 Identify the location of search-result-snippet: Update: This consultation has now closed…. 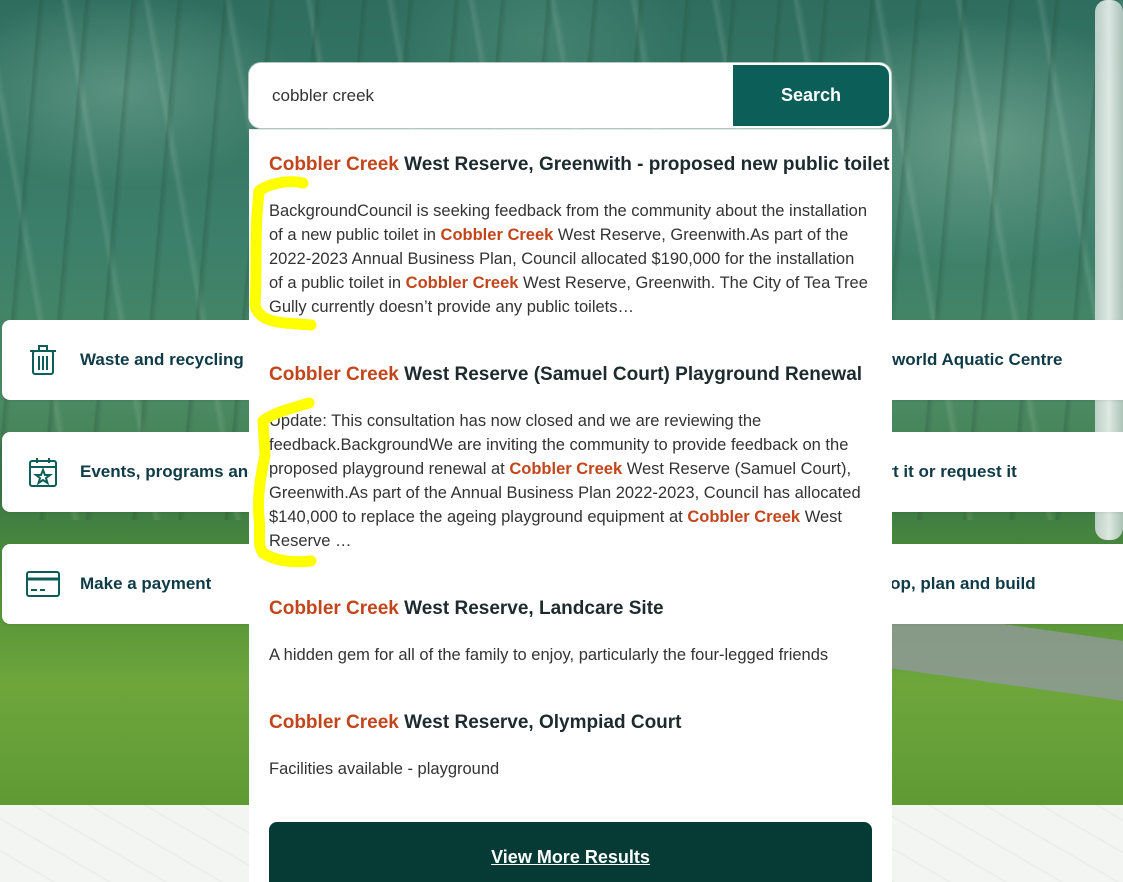
(570, 481).